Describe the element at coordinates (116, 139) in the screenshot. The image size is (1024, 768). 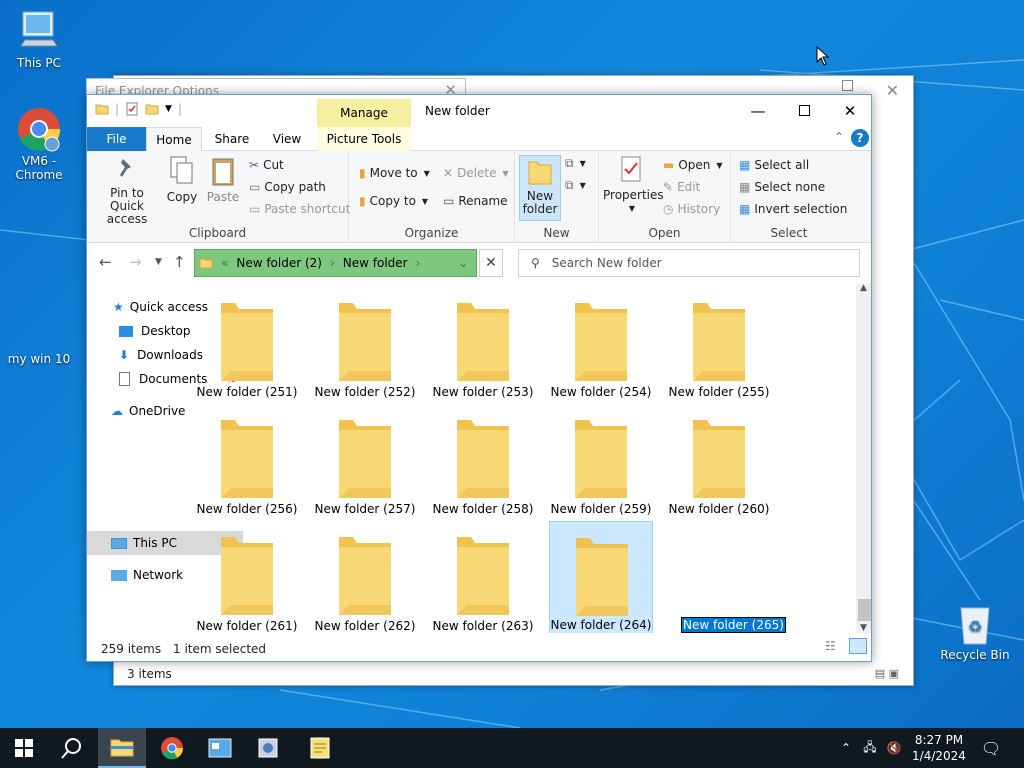
I see `tab-file: File` at that location.